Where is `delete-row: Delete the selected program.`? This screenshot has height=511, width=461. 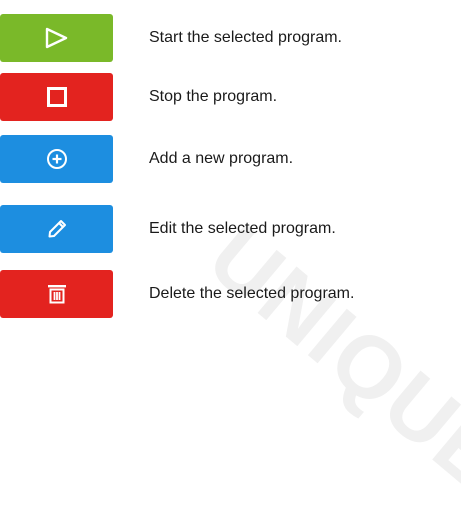 delete-row: Delete the selected program. is located at coordinates (230, 294).